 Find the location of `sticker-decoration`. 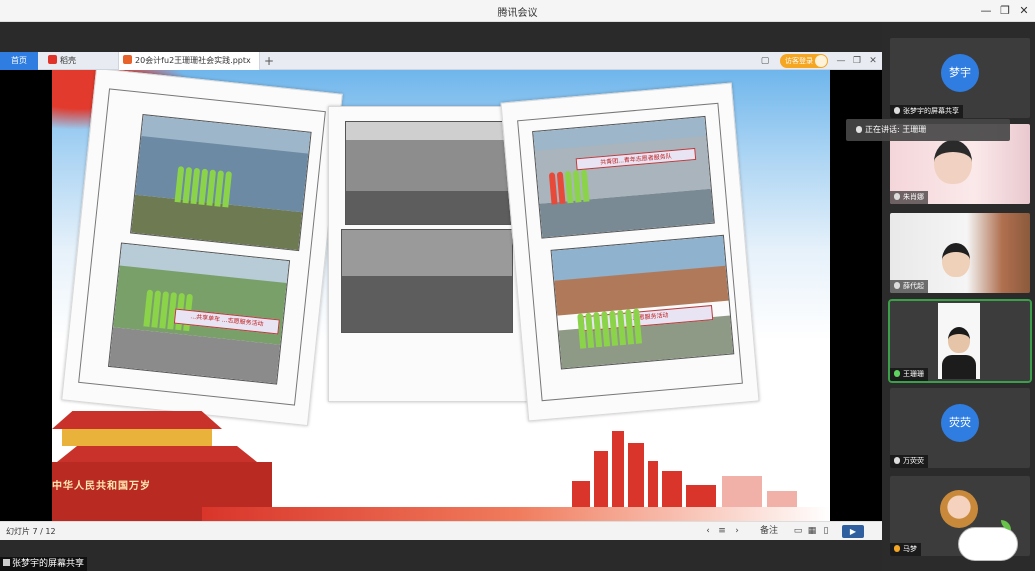

sticker-decoration is located at coordinates (988, 540).